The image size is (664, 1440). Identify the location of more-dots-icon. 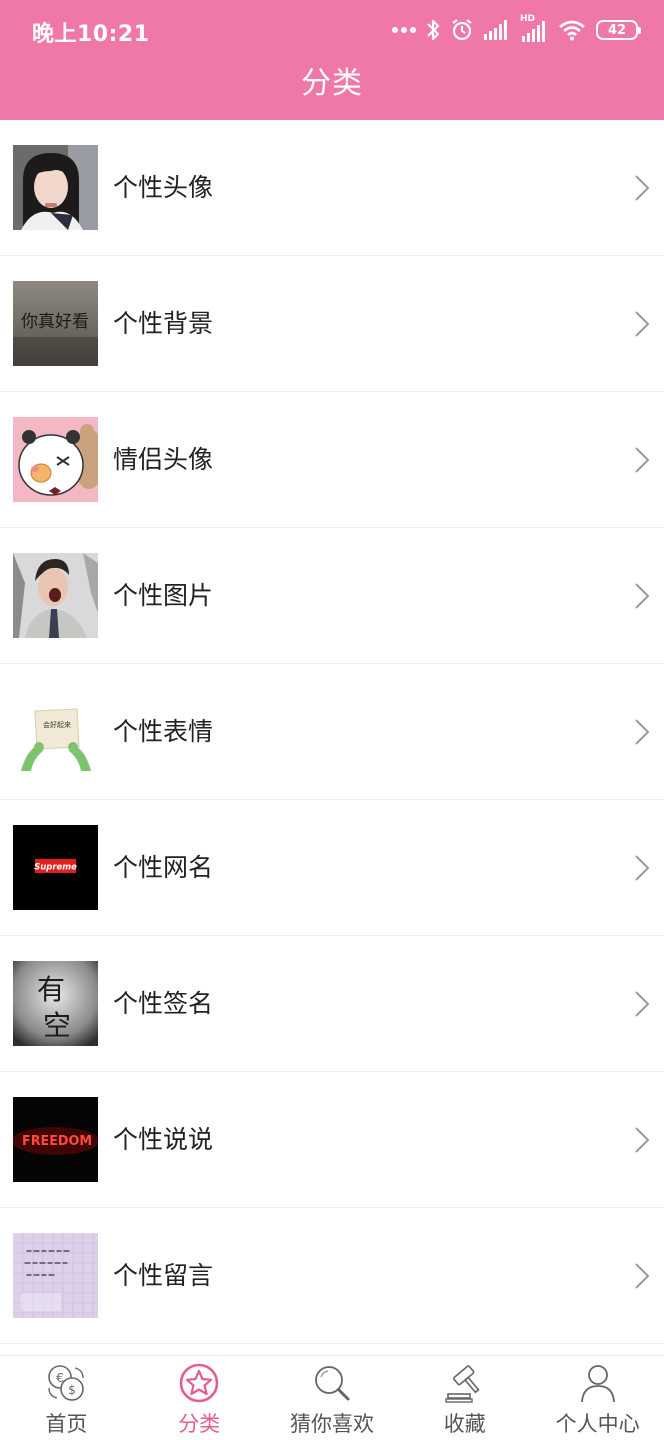
(404, 30).